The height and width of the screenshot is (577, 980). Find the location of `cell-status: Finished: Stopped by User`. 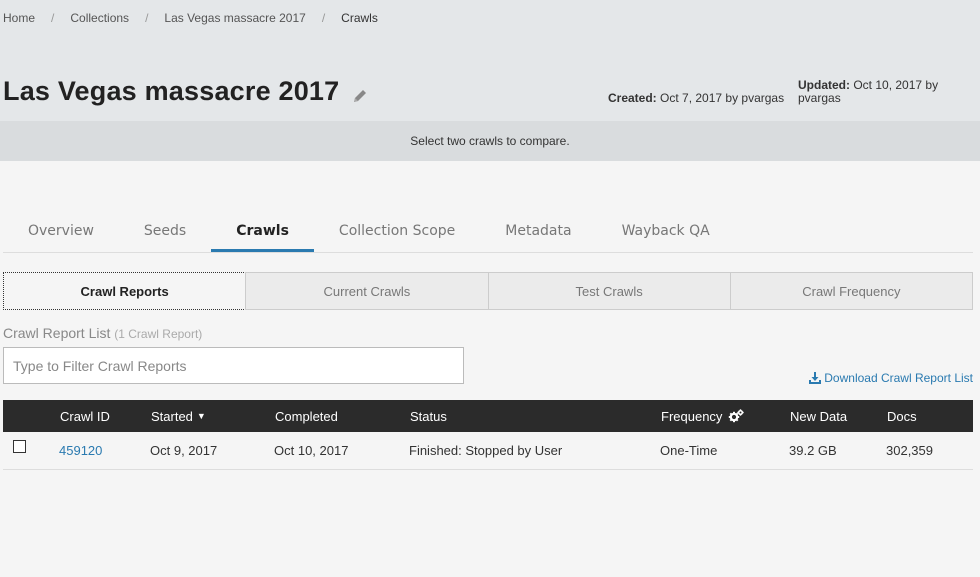

cell-status: Finished: Stopped by User is located at coordinates (486, 450).